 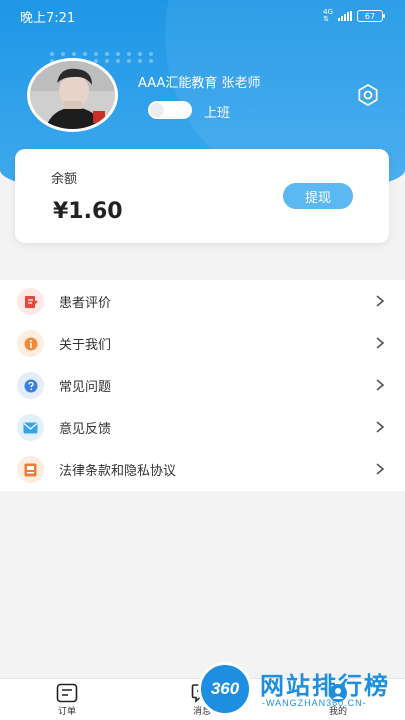 I want to click on teacher-name: AAA汇能教育 张老师, so click(x=199, y=83).